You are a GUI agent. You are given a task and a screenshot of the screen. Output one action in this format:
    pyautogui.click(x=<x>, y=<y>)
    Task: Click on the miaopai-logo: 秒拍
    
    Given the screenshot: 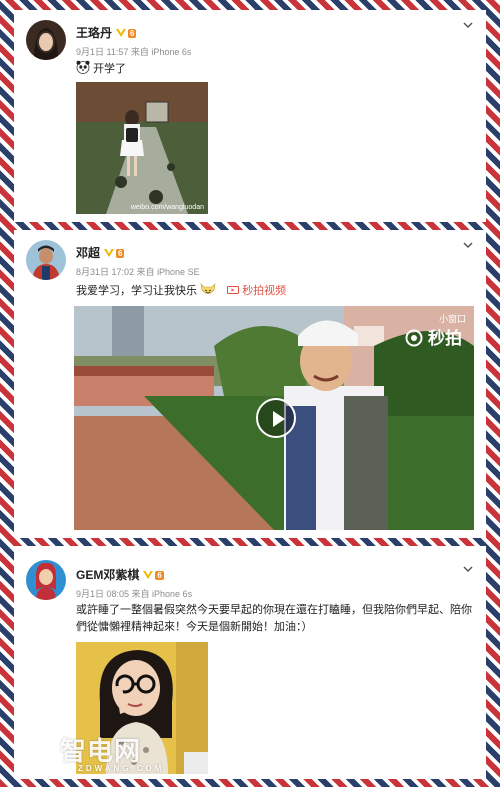 What is the action you would take?
    pyautogui.click(x=433, y=336)
    